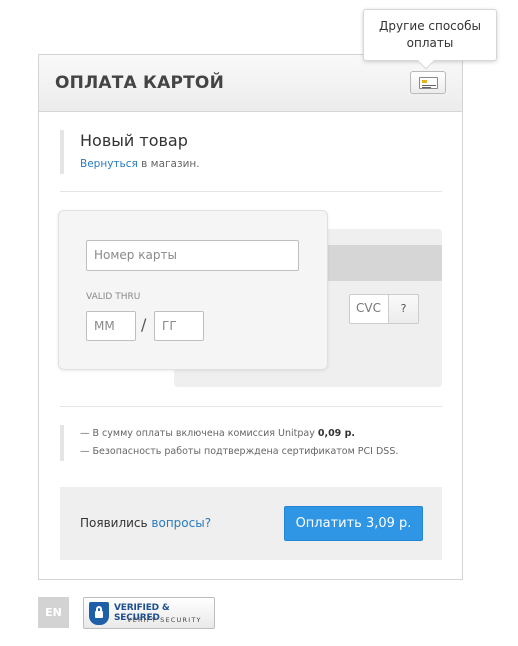 This screenshot has height=646, width=518. I want to click on tooltip-text: Другие способы оплаты, so click(430, 34).